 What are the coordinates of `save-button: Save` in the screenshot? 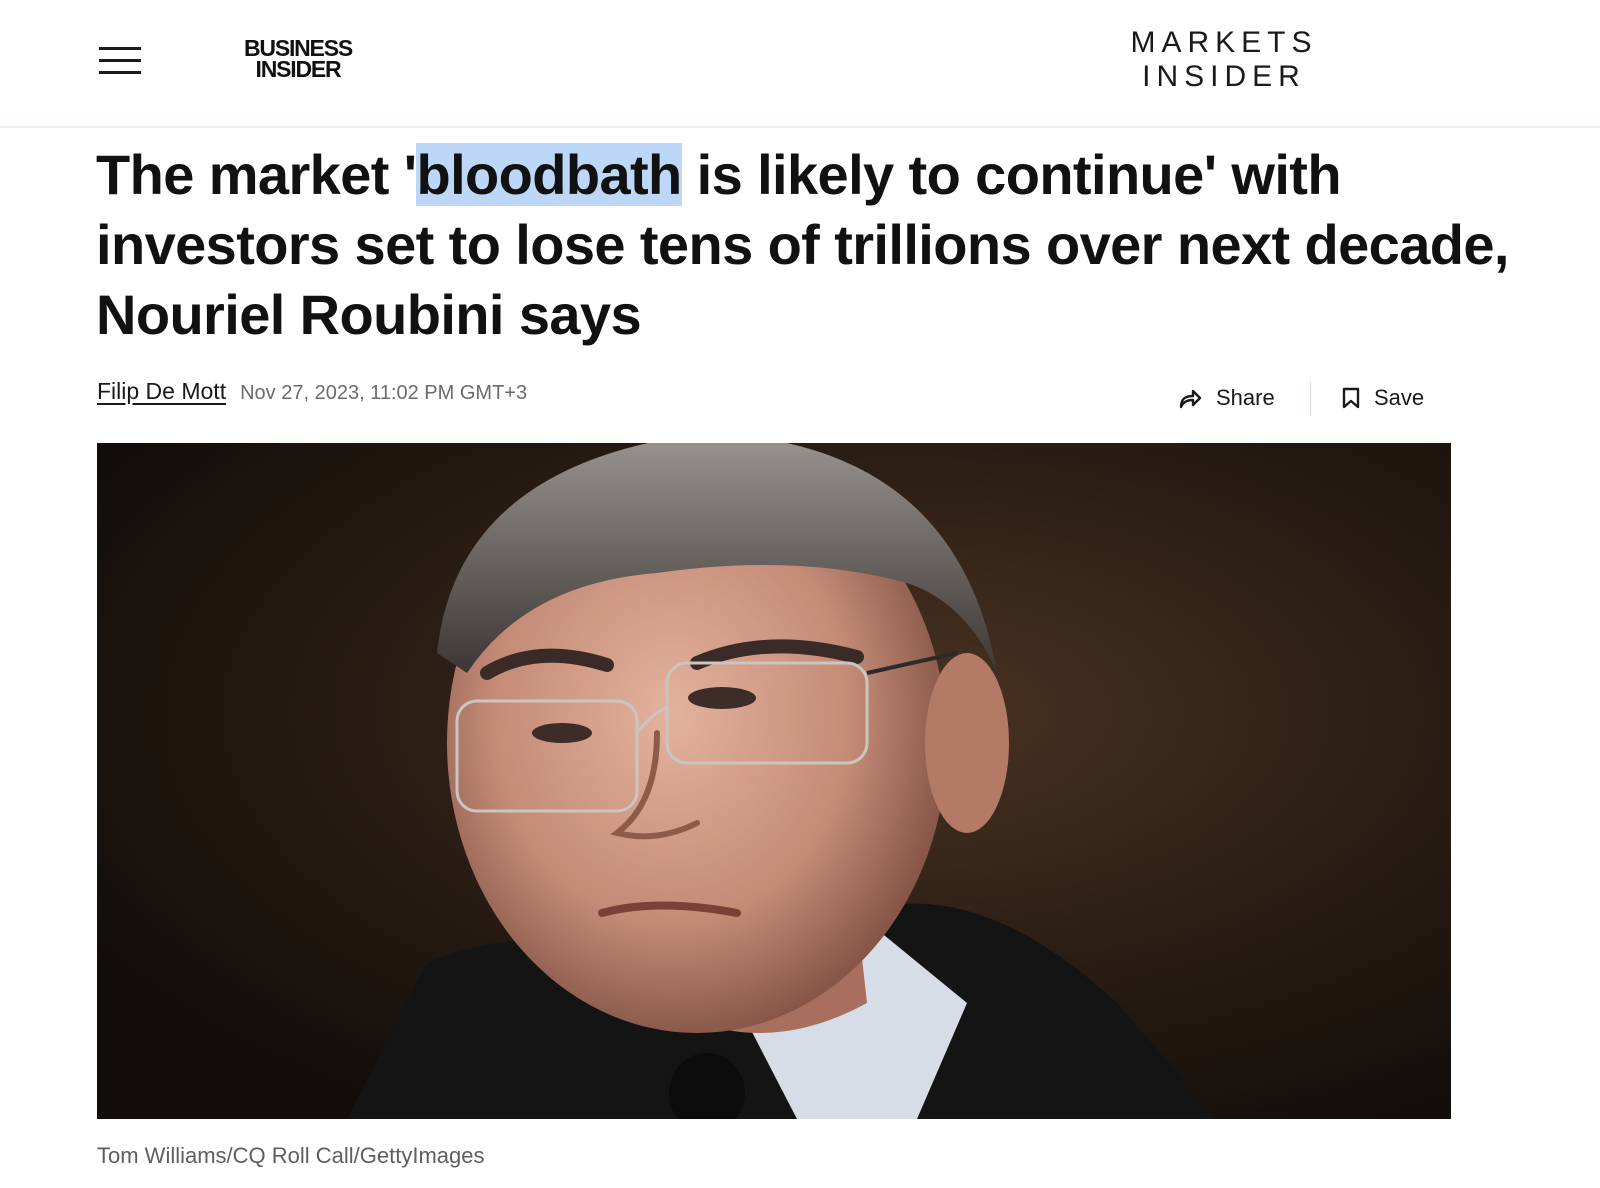 It's located at (1383, 398).